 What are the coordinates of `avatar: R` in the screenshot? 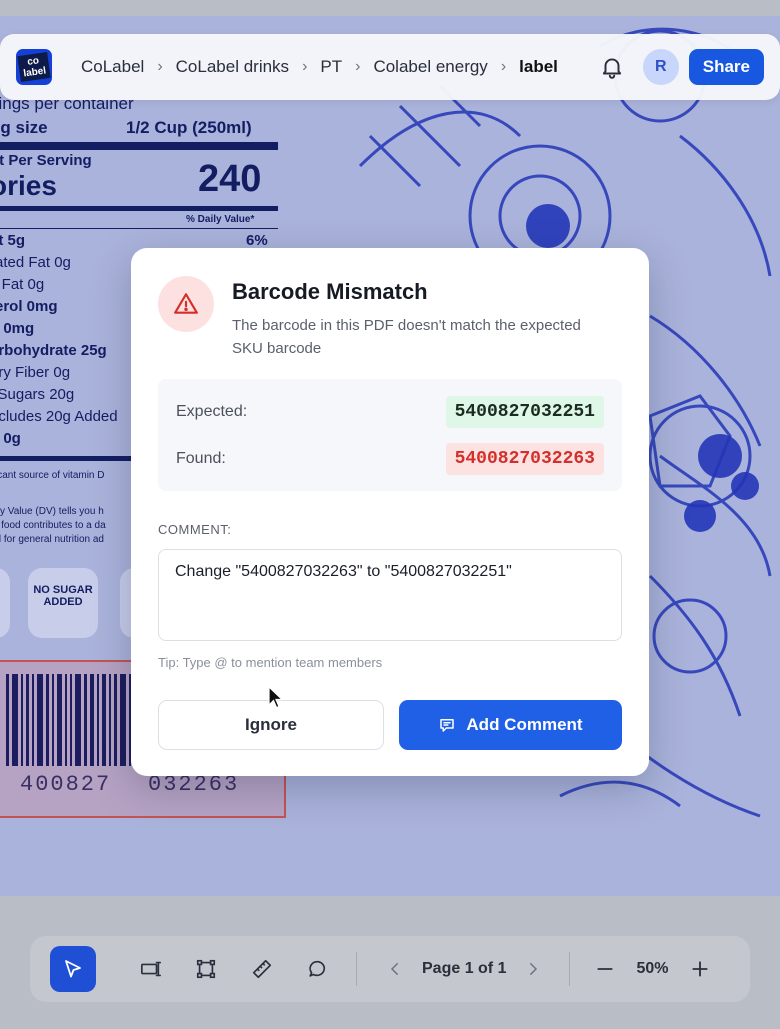 It's located at (660, 67).